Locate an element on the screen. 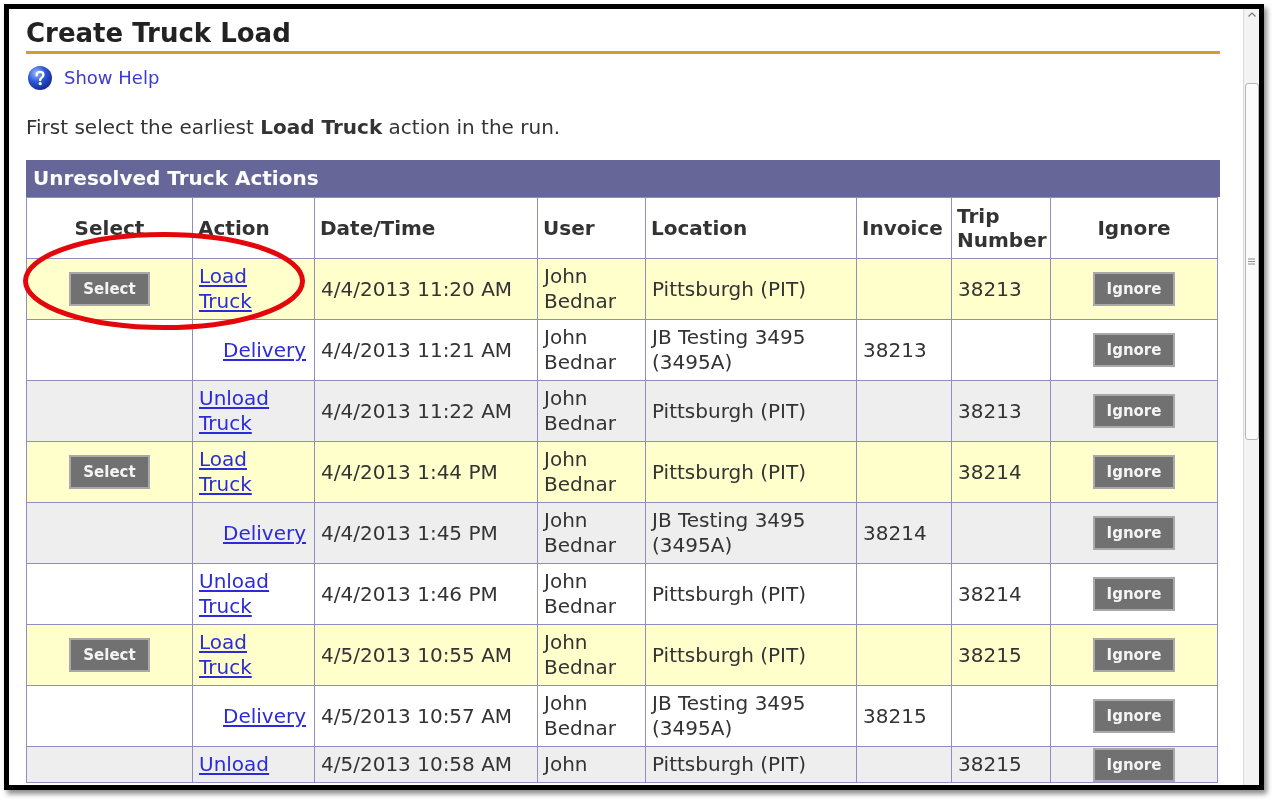 The height and width of the screenshot is (802, 1275). table-cell: 4/4/2013 11:21 AM is located at coordinates (426, 350).